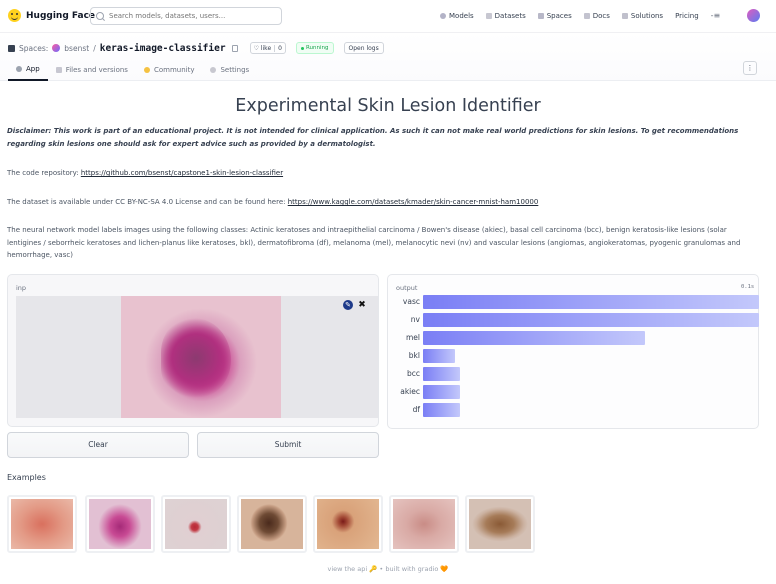 The height and width of the screenshot is (584, 776). I want to click on tab-app: App, so click(28, 70).